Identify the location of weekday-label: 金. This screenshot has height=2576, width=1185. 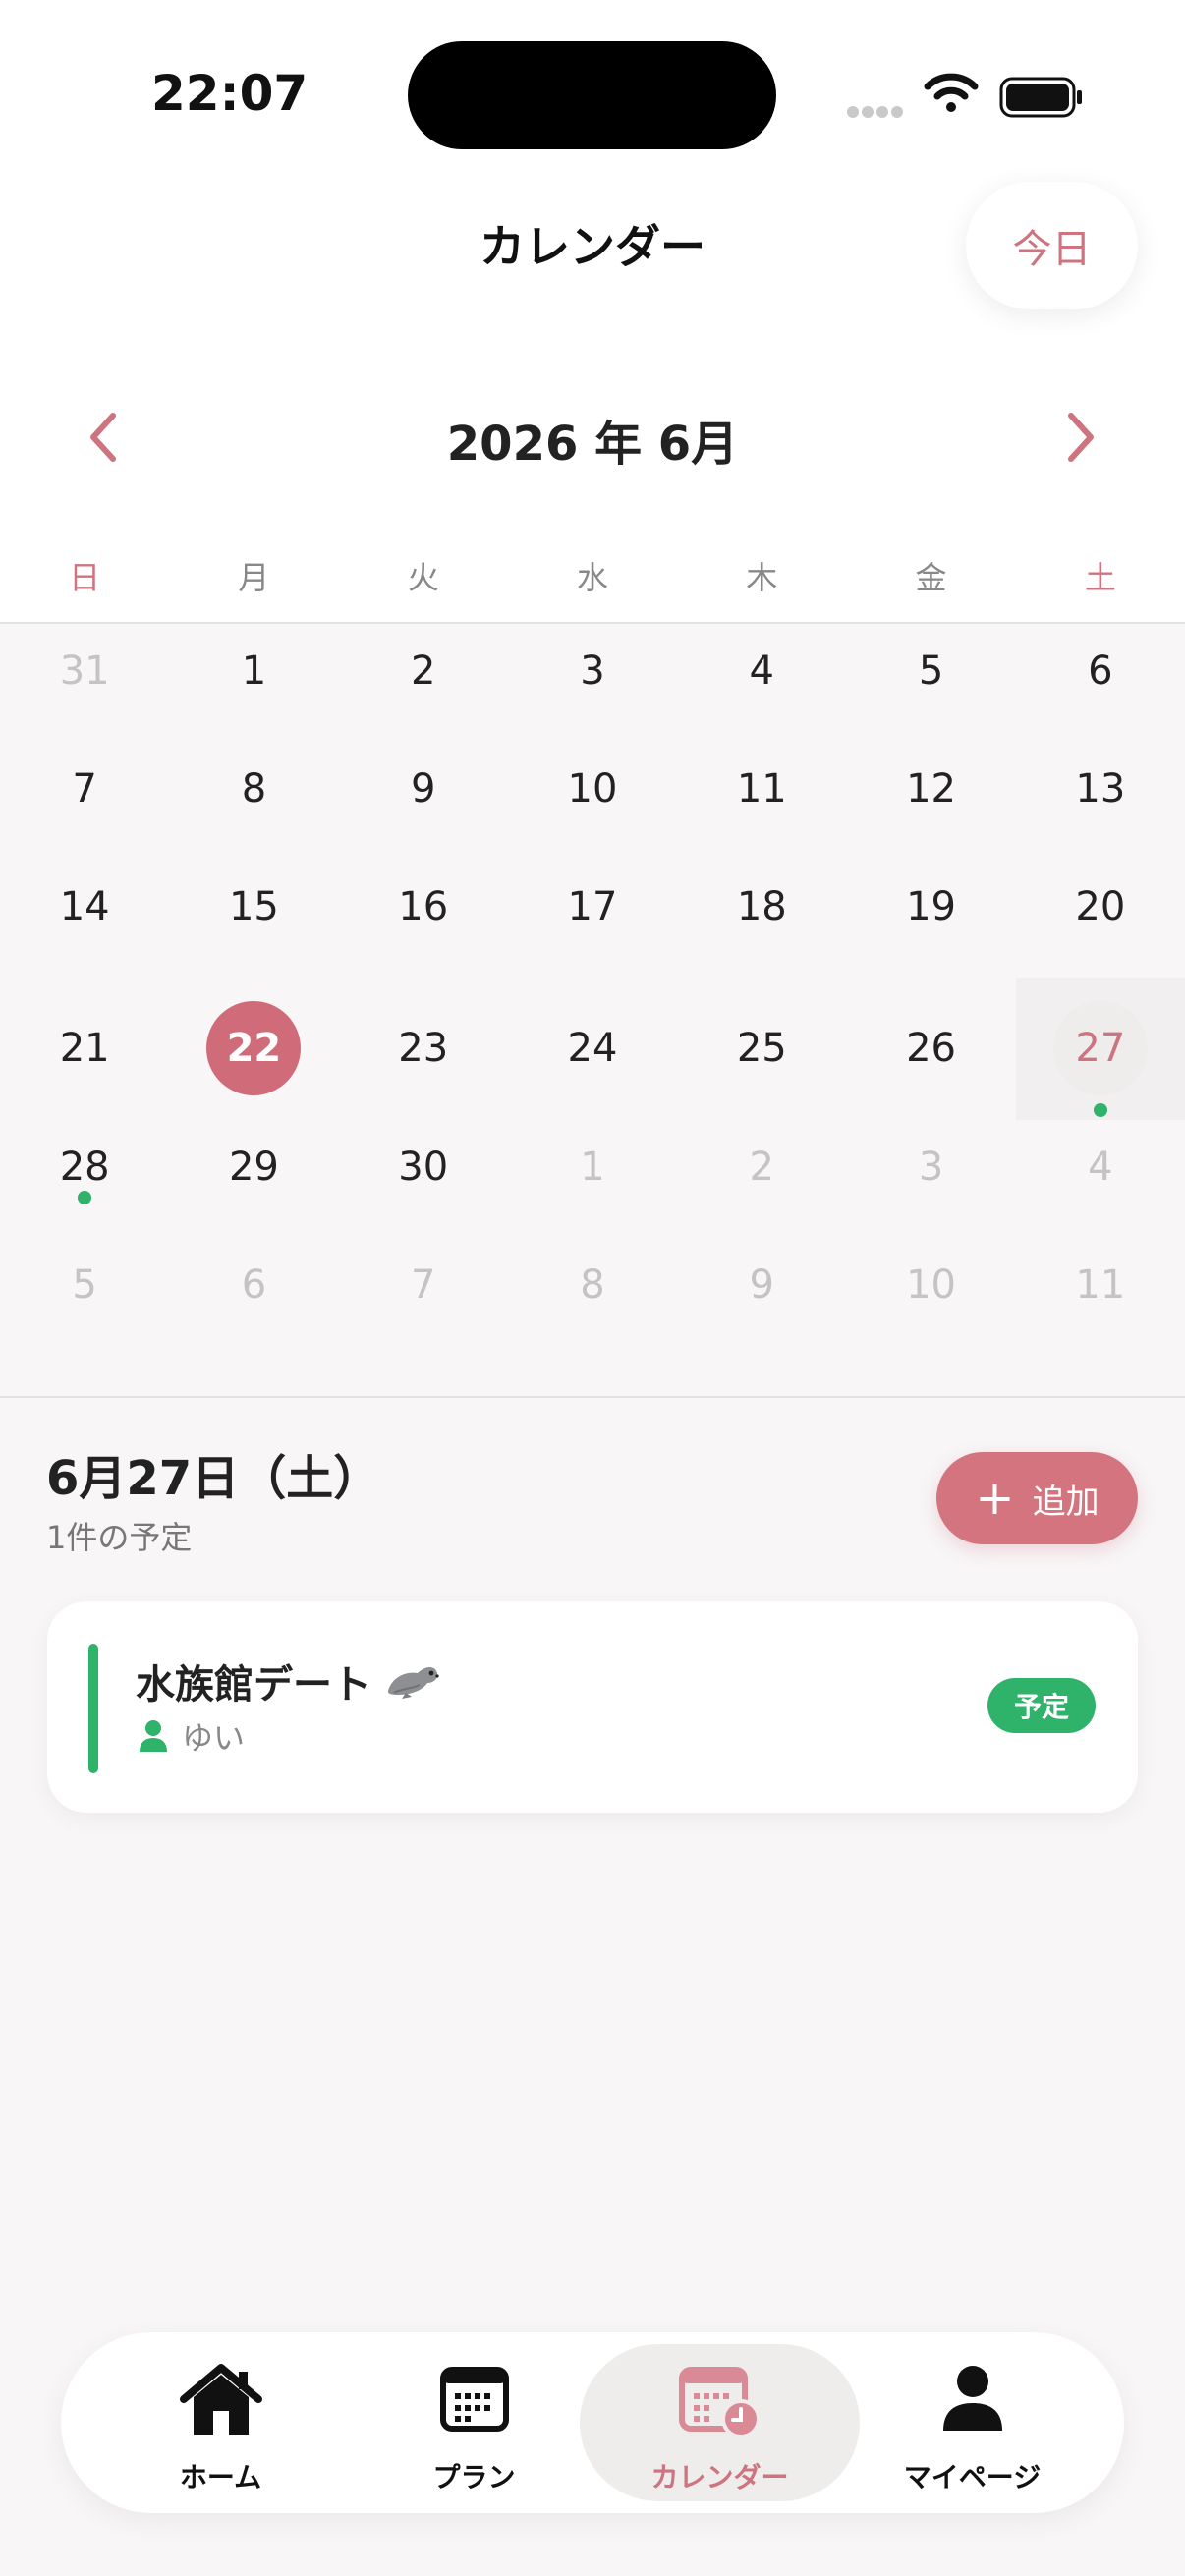
(931, 577).